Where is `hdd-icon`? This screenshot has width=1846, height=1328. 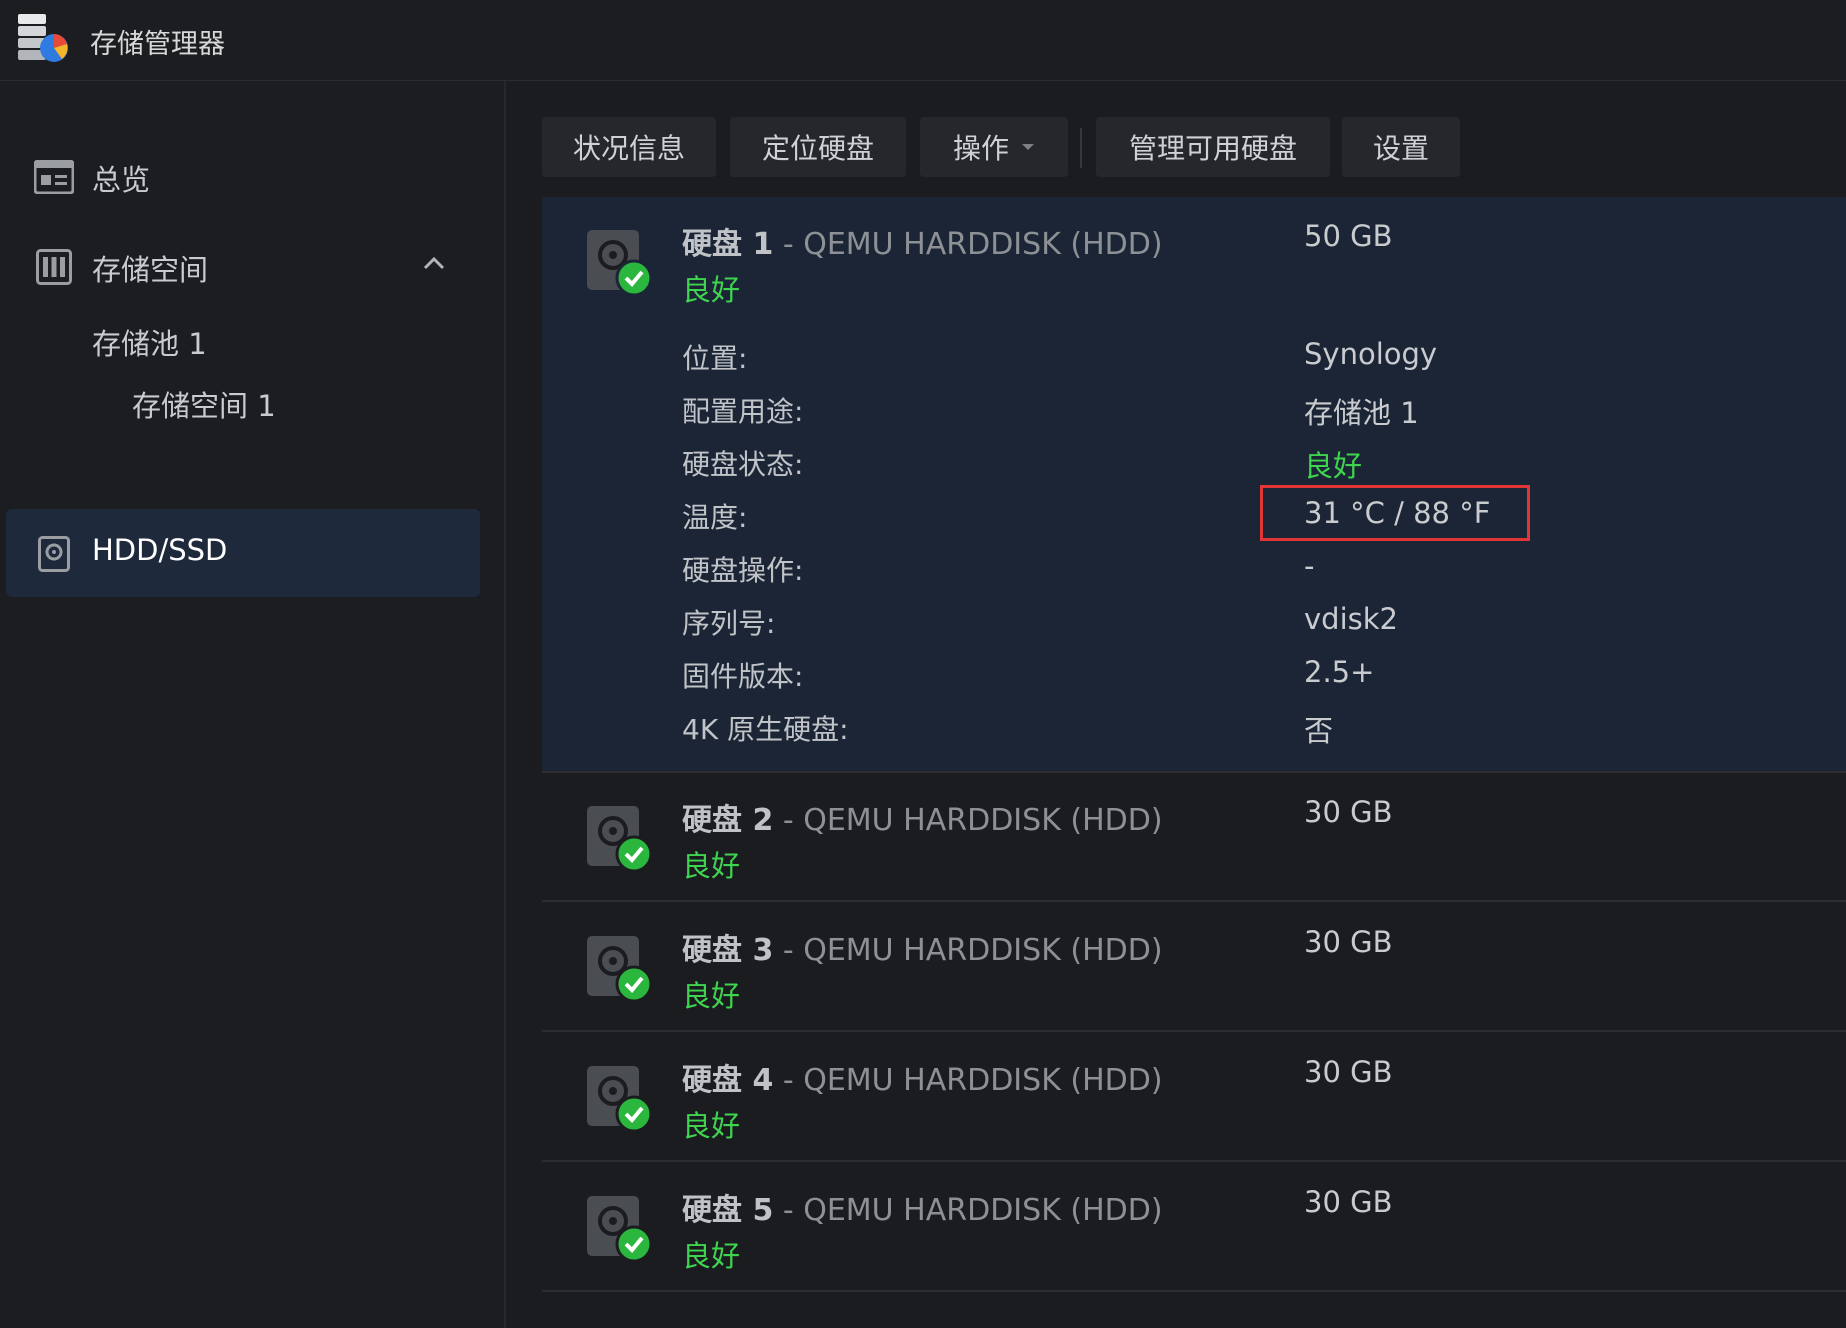 hdd-icon is located at coordinates (54, 554).